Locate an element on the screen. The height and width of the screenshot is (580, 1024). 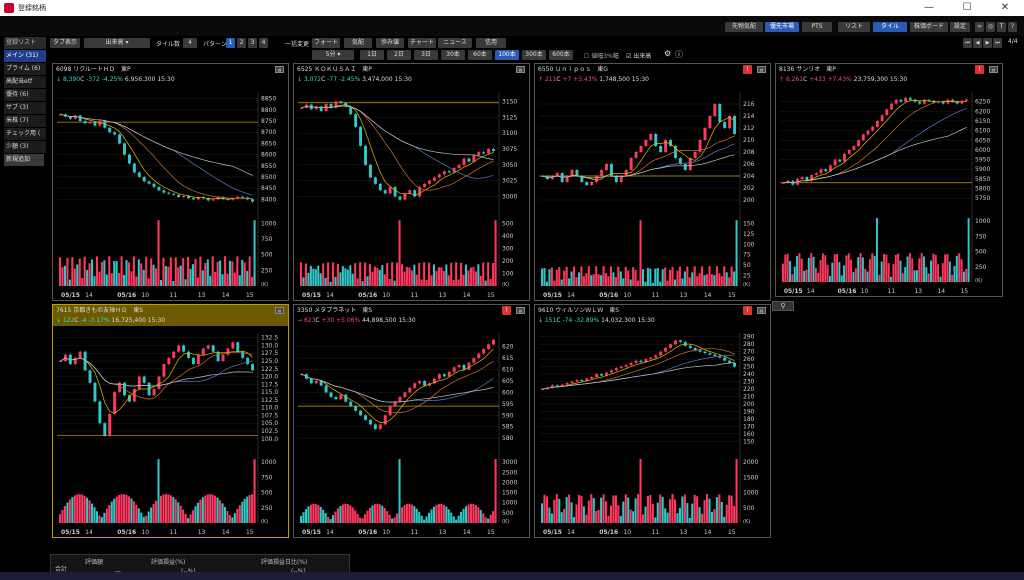
x-tick-label: 05/15 is located at coordinates (70, 532).